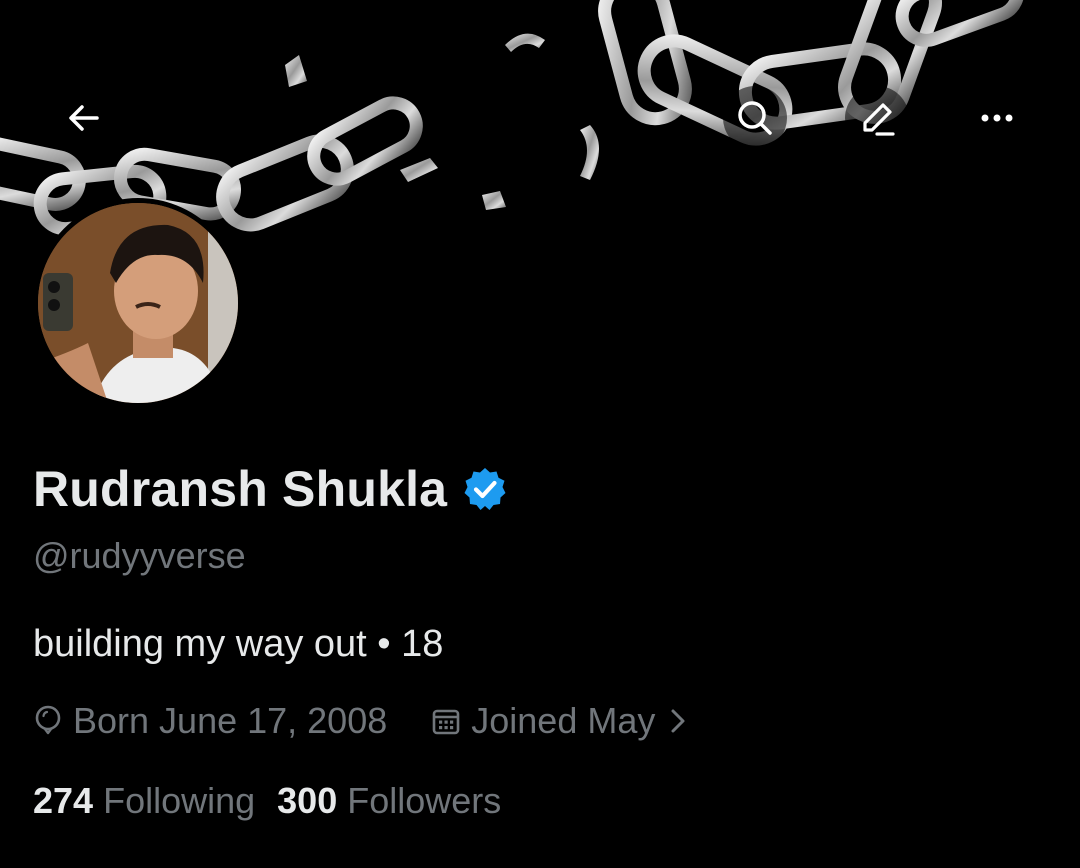 The width and height of the screenshot is (1080, 868). I want to click on profile-avatar, so click(138, 303).